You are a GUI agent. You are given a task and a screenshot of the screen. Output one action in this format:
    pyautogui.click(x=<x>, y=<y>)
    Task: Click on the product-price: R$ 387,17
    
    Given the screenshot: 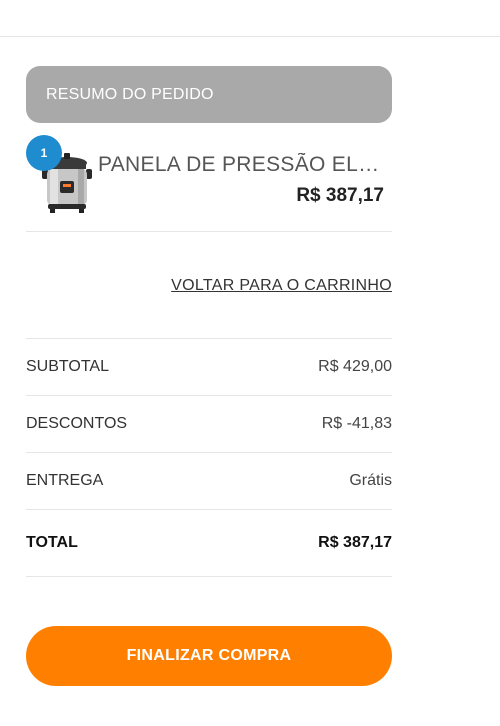 What is the action you would take?
    pyautogui.click(x=340, y=195)
    